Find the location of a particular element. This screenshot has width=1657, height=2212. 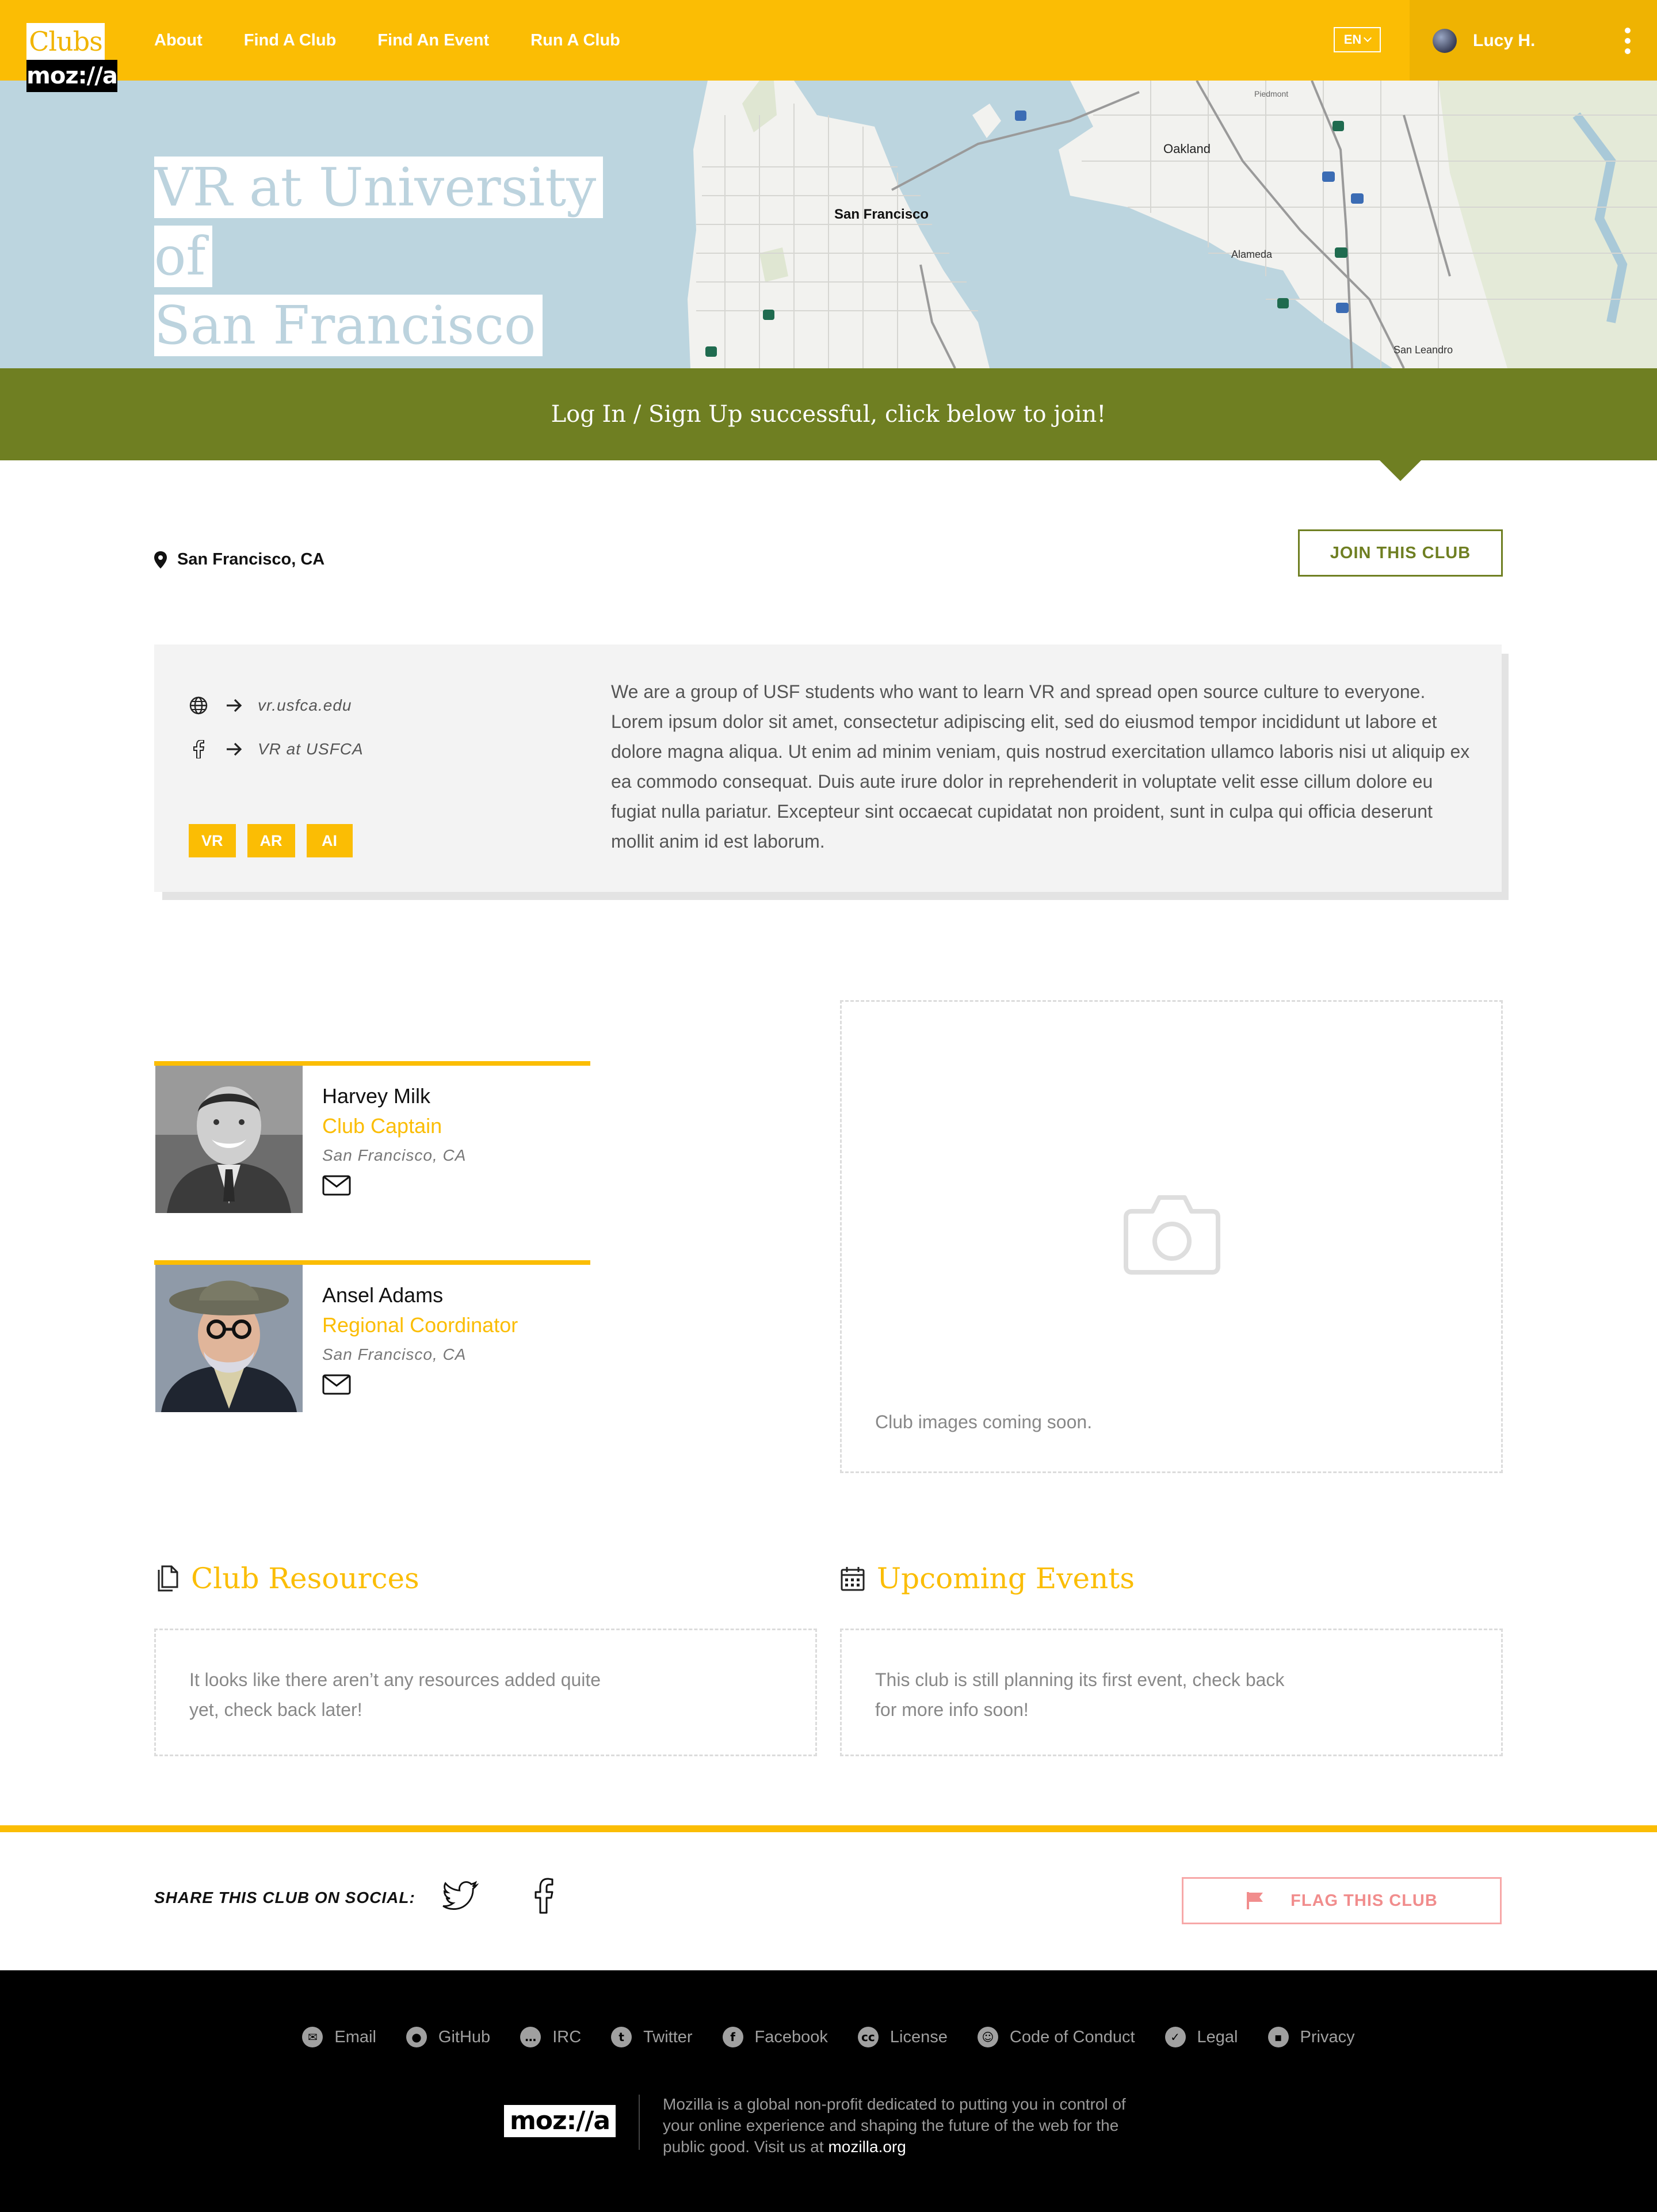

events-heading: Upcoming Events is located at coordinates (987, 1578).